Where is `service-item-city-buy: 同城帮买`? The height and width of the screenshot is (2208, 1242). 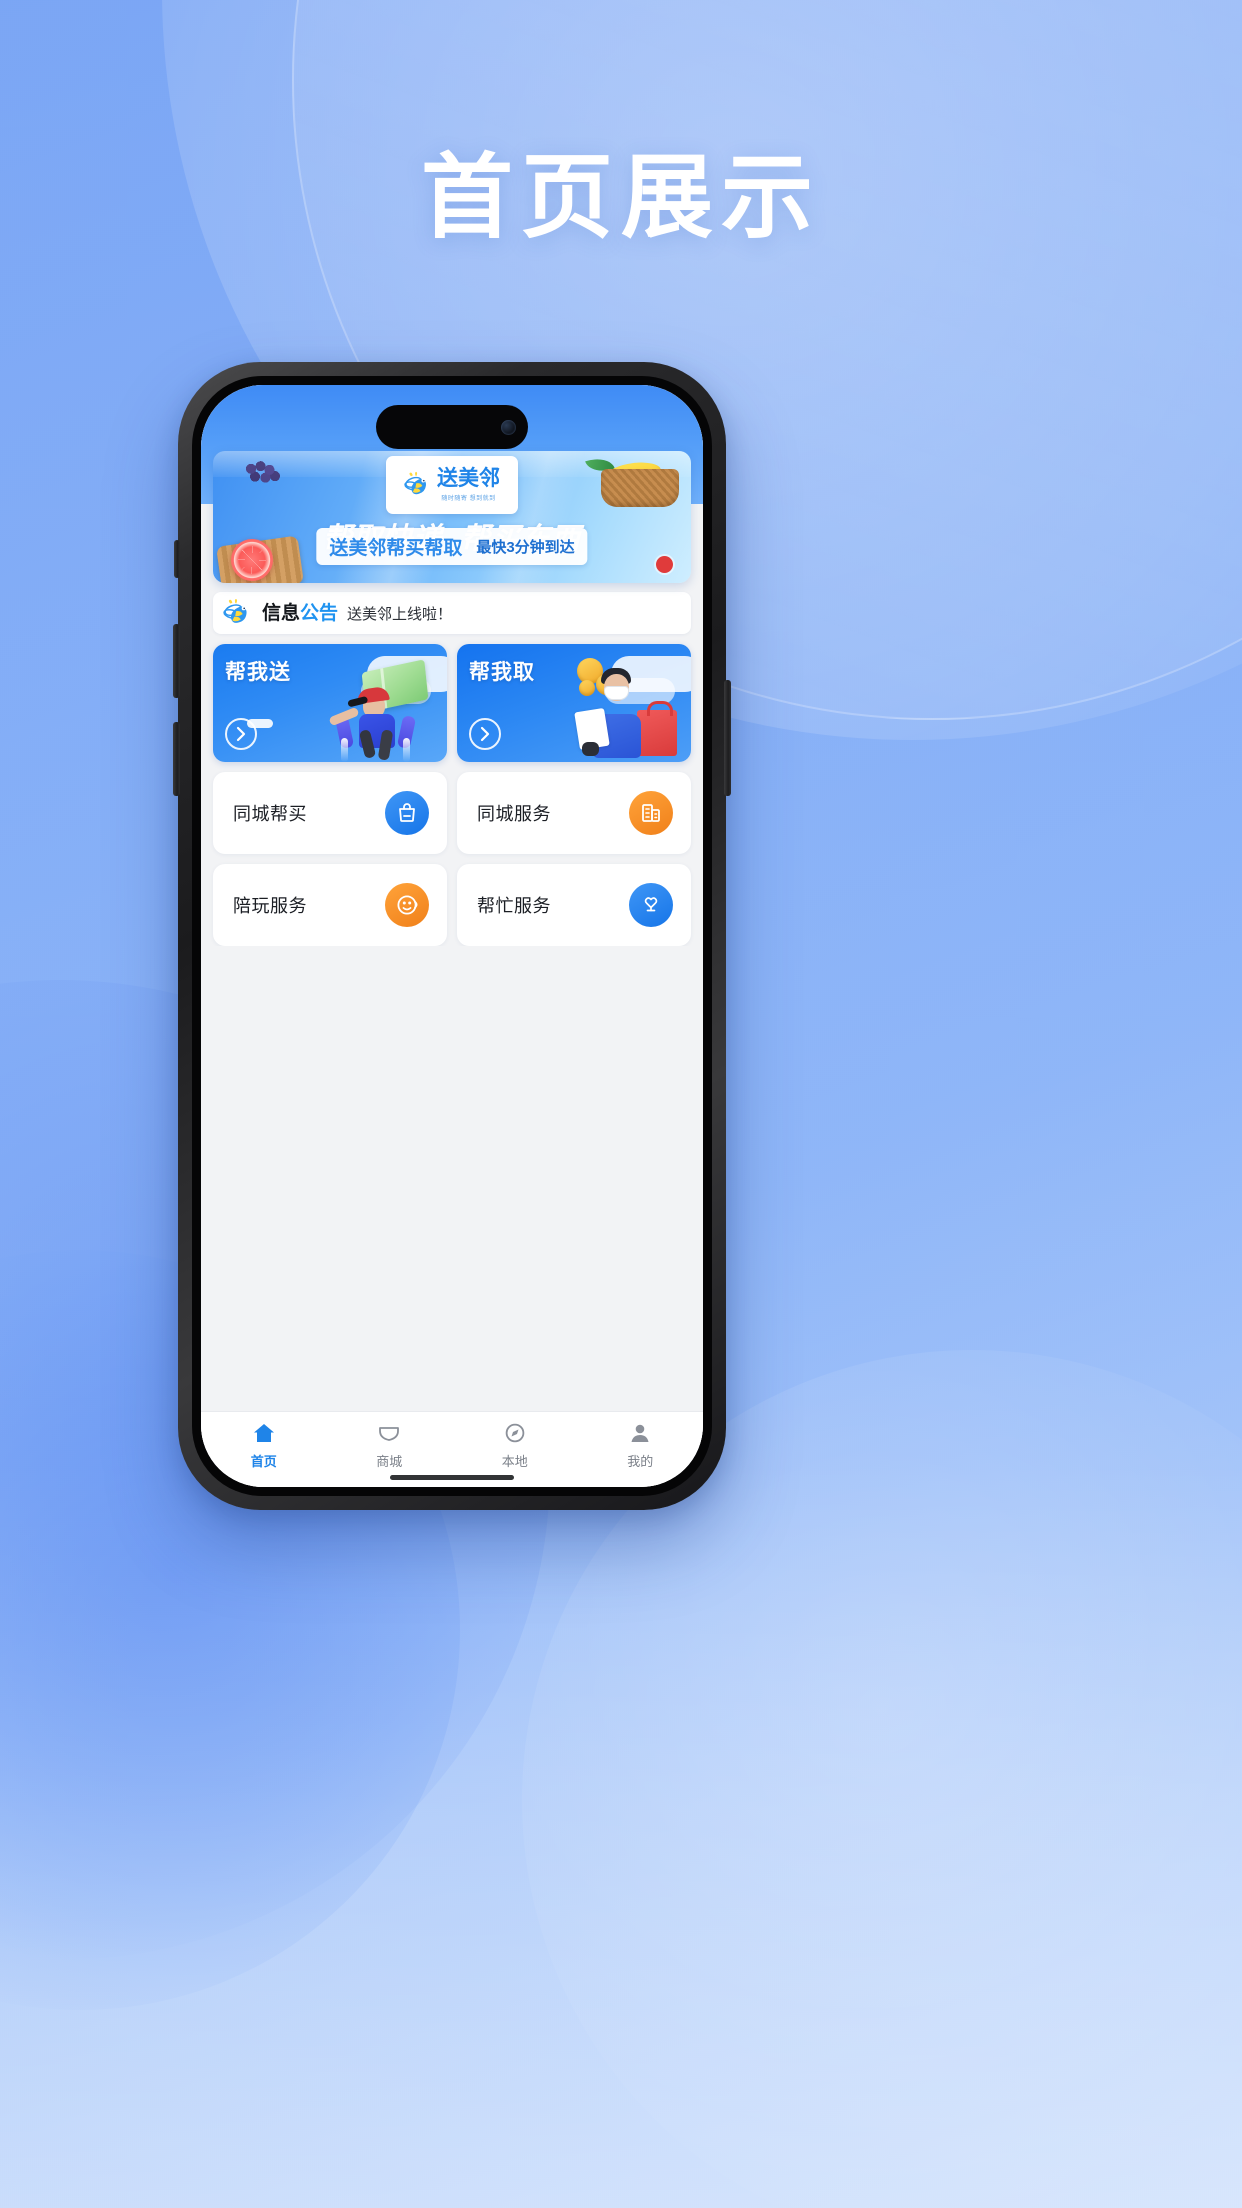
service-item-city-buy: 同城帮买 is located at coordinates (330, 813).